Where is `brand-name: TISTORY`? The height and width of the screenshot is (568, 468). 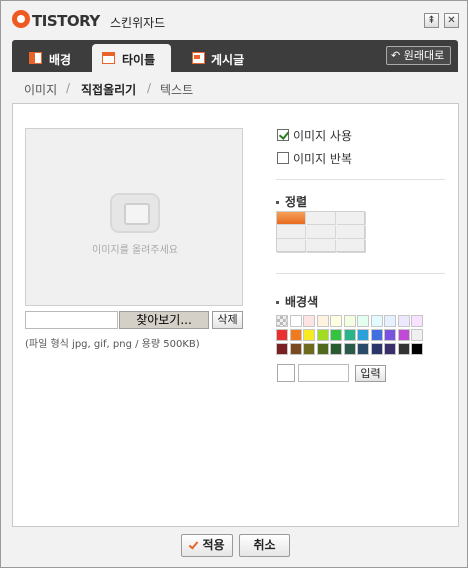 brand-name: TISTORY is located at coordinates (66, 21).